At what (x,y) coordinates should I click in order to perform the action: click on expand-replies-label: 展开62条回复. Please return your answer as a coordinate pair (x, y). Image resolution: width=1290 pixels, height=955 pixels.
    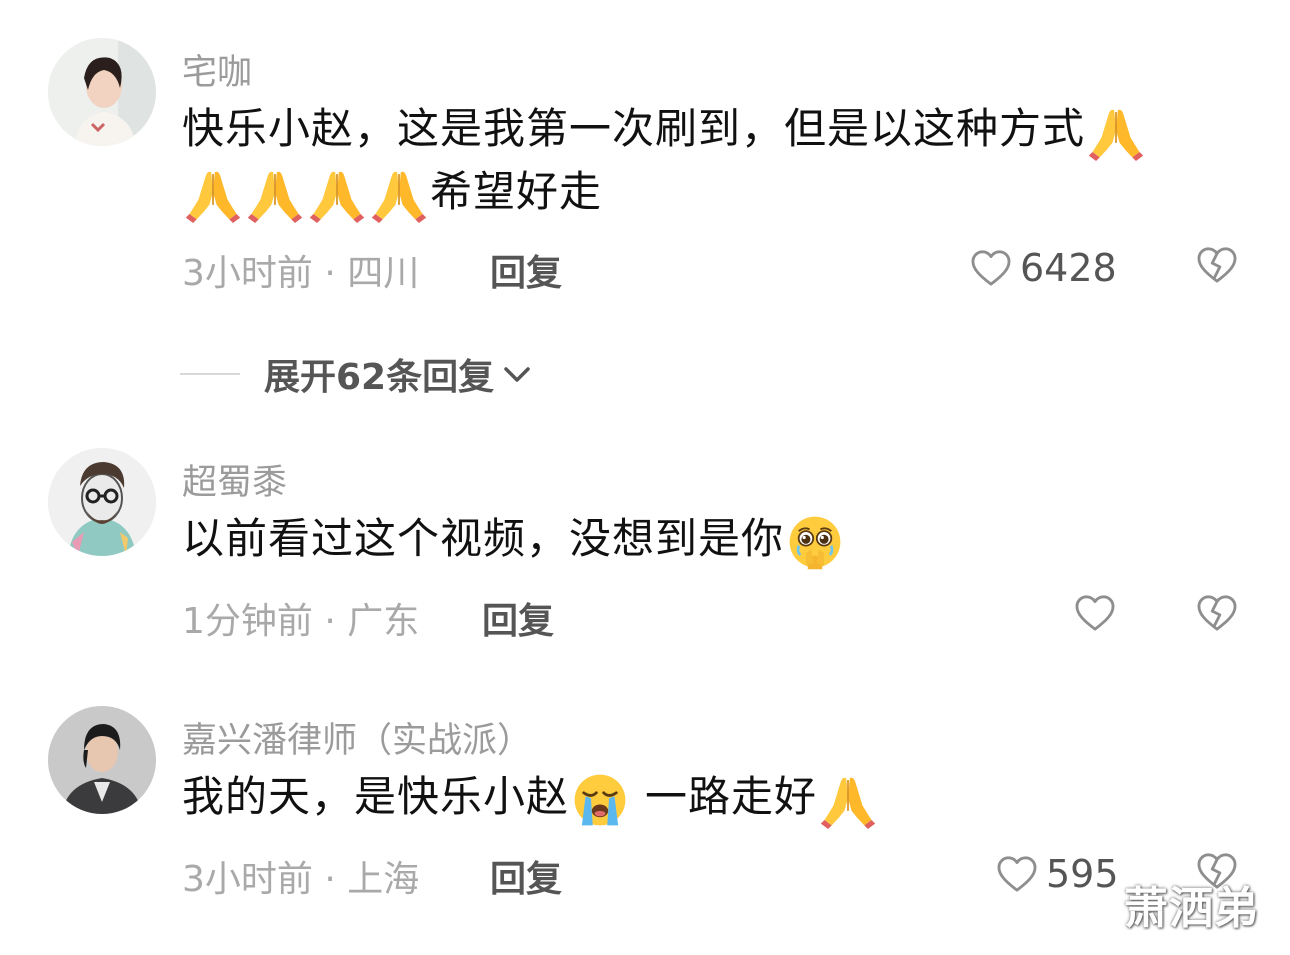
    Looking at the image, I should click on (379, 377).